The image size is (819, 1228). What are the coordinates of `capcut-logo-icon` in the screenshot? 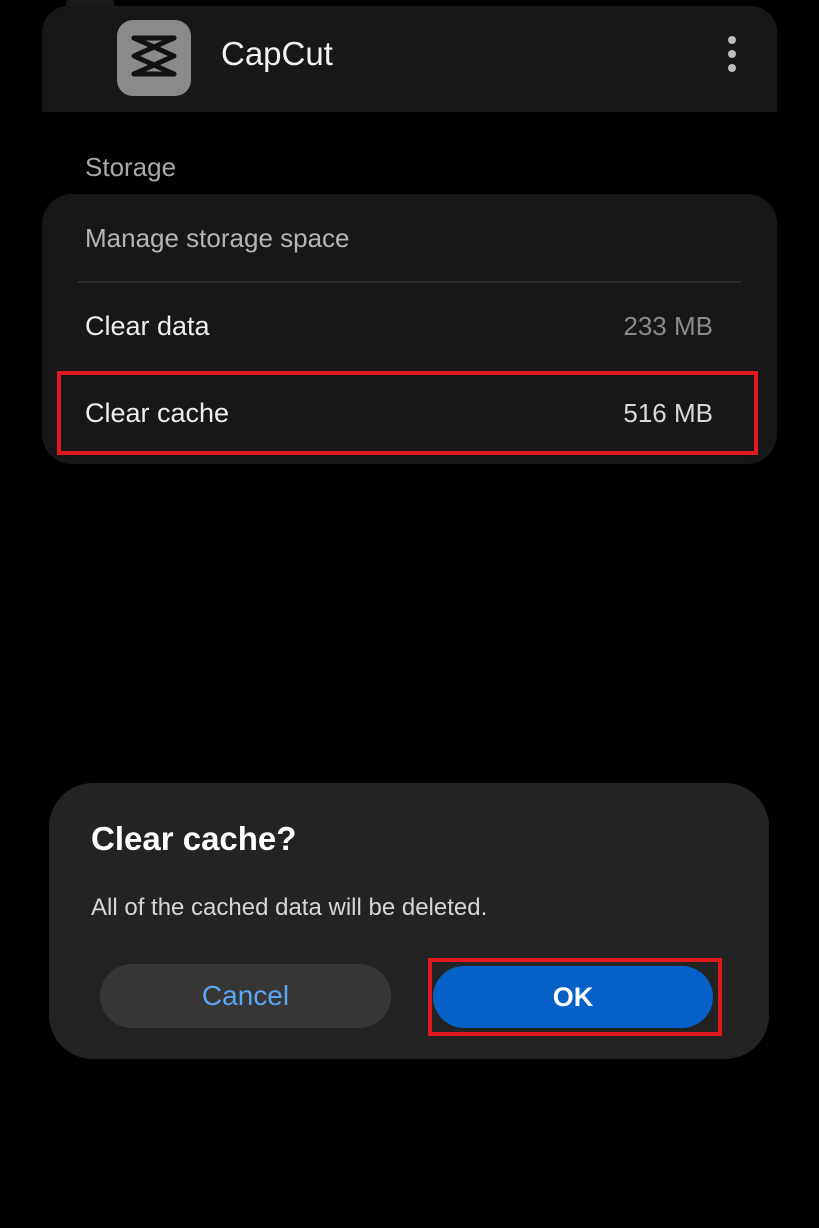 It's located at (154, 58).